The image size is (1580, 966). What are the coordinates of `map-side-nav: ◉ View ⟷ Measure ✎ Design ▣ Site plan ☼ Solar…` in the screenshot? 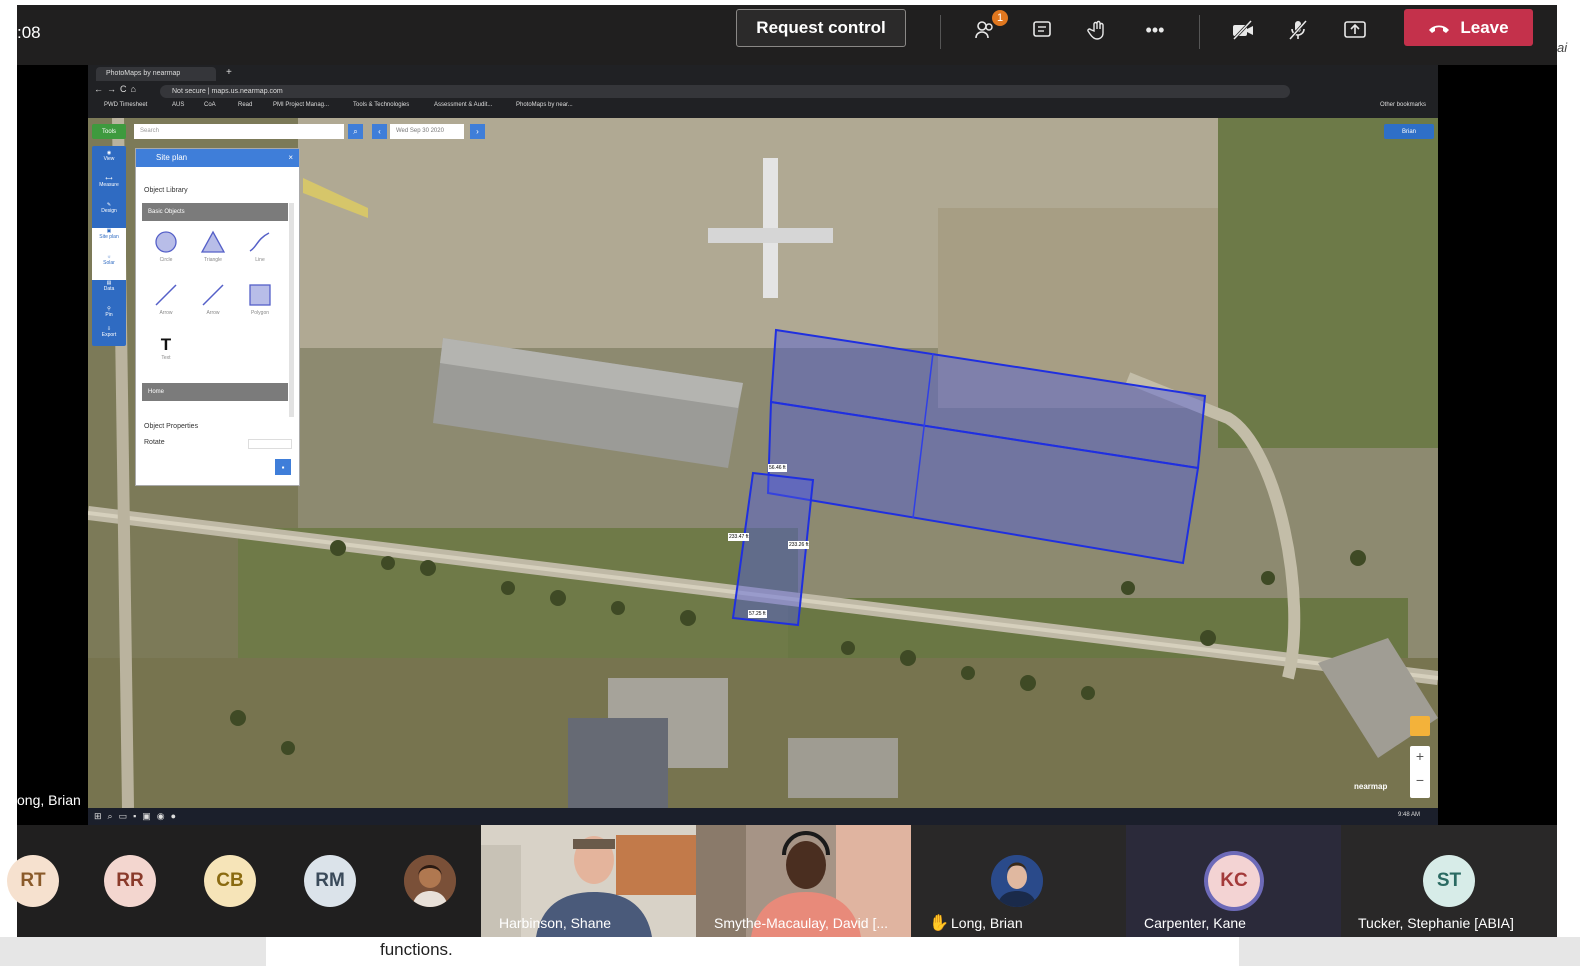 It's located at (109, 246).